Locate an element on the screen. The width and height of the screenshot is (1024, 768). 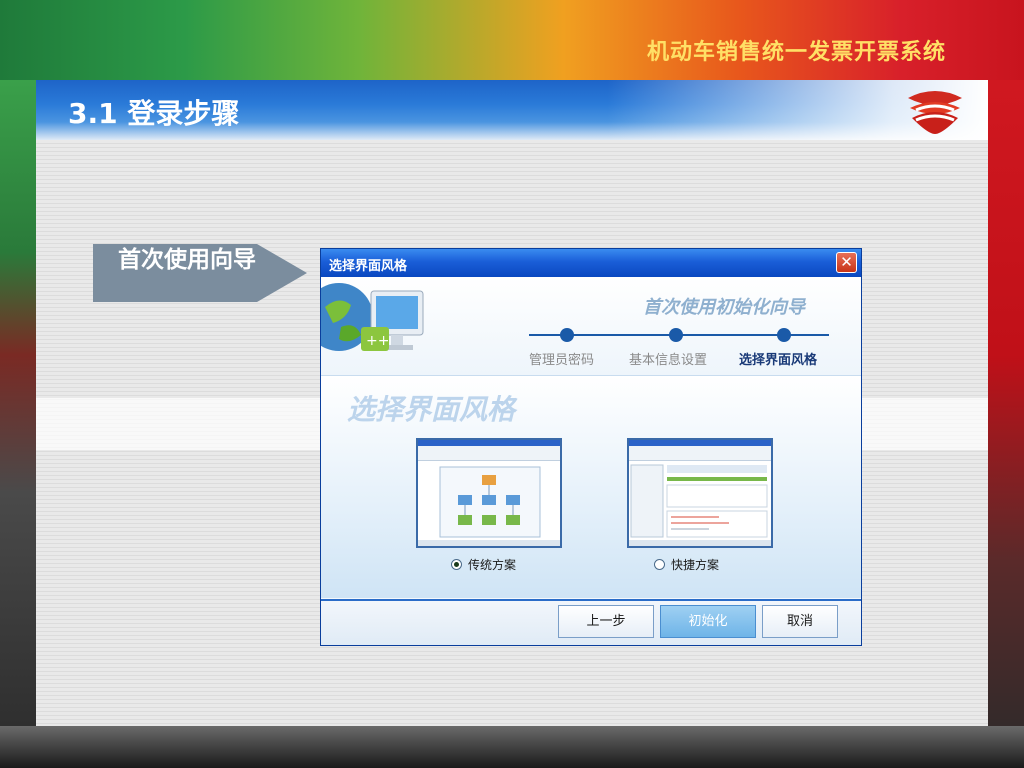
step-label-admin-password: 管理员密码 is located at coordinates (562, 360).